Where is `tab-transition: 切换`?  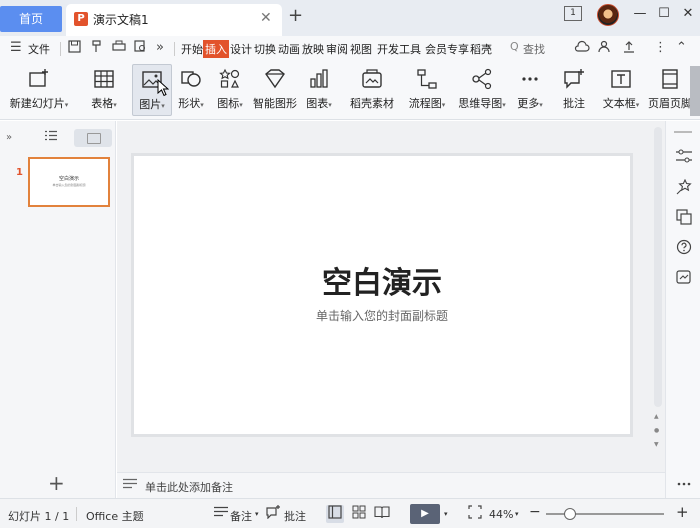 tab-transition: 切换 is located at coordinates (265, 49).